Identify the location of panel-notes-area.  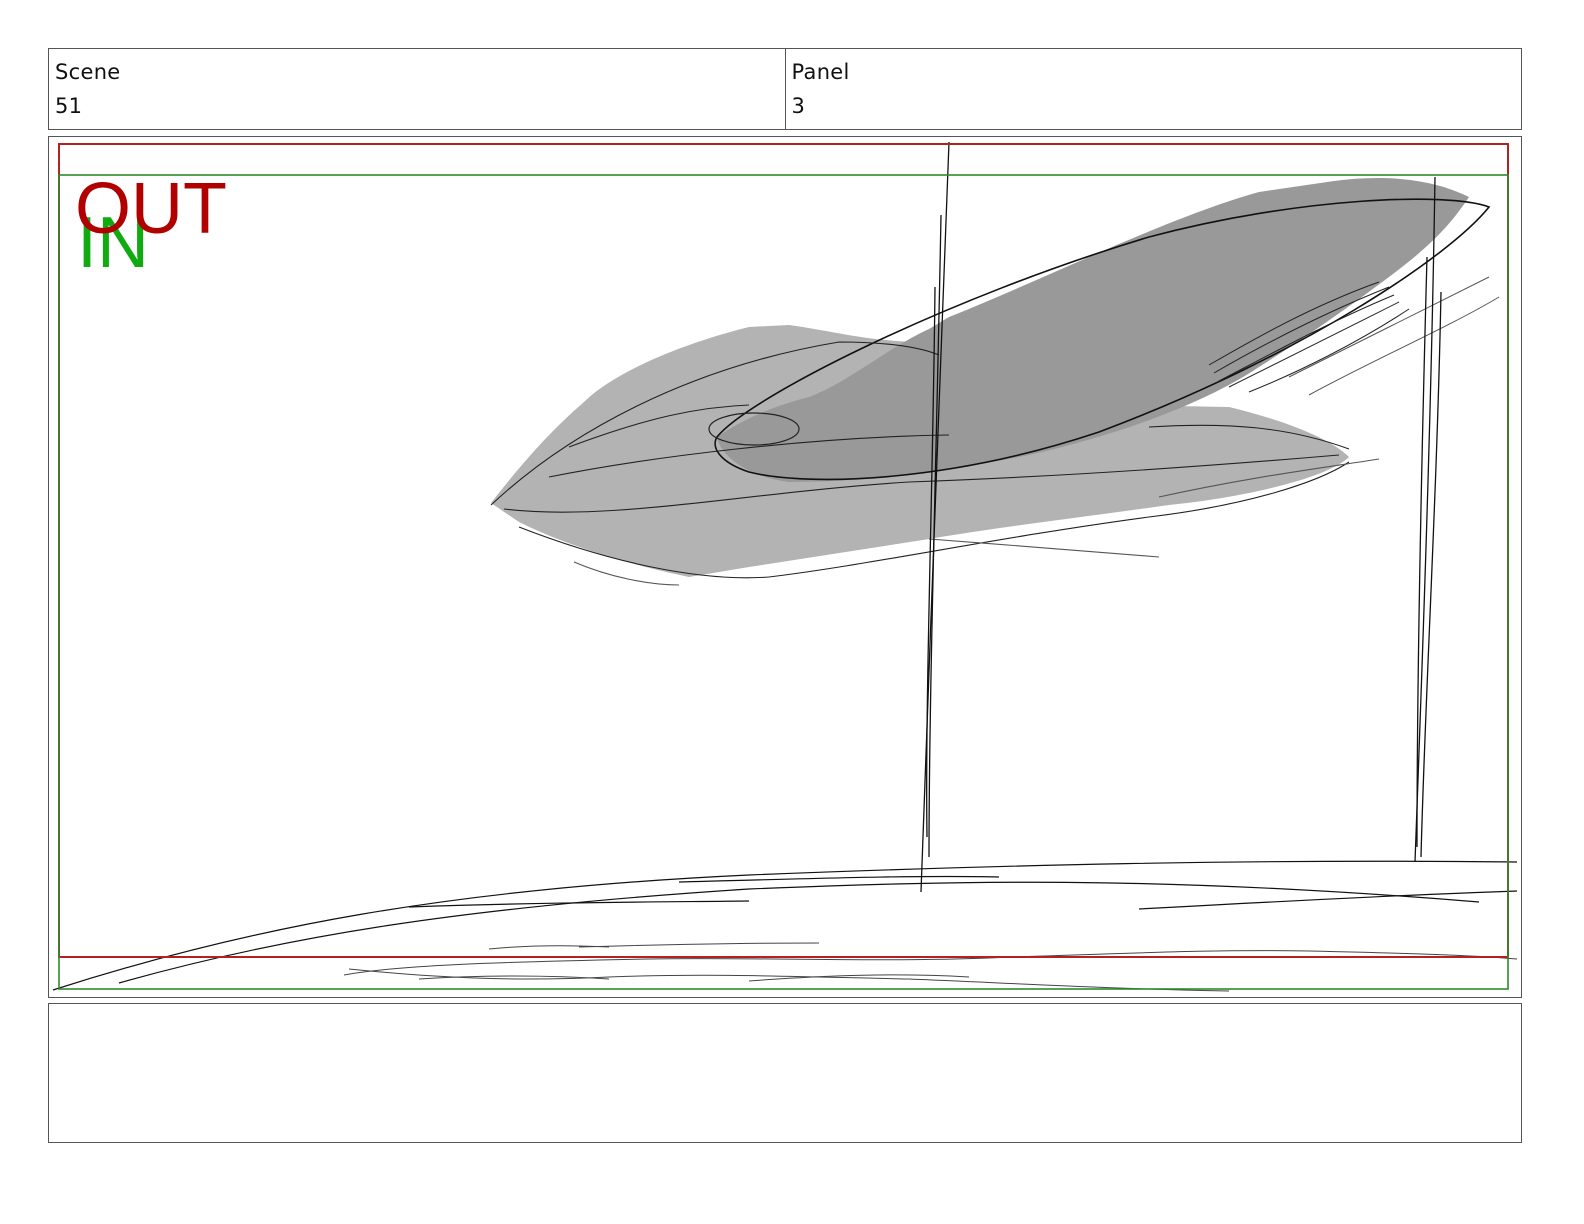
(785, 1073).